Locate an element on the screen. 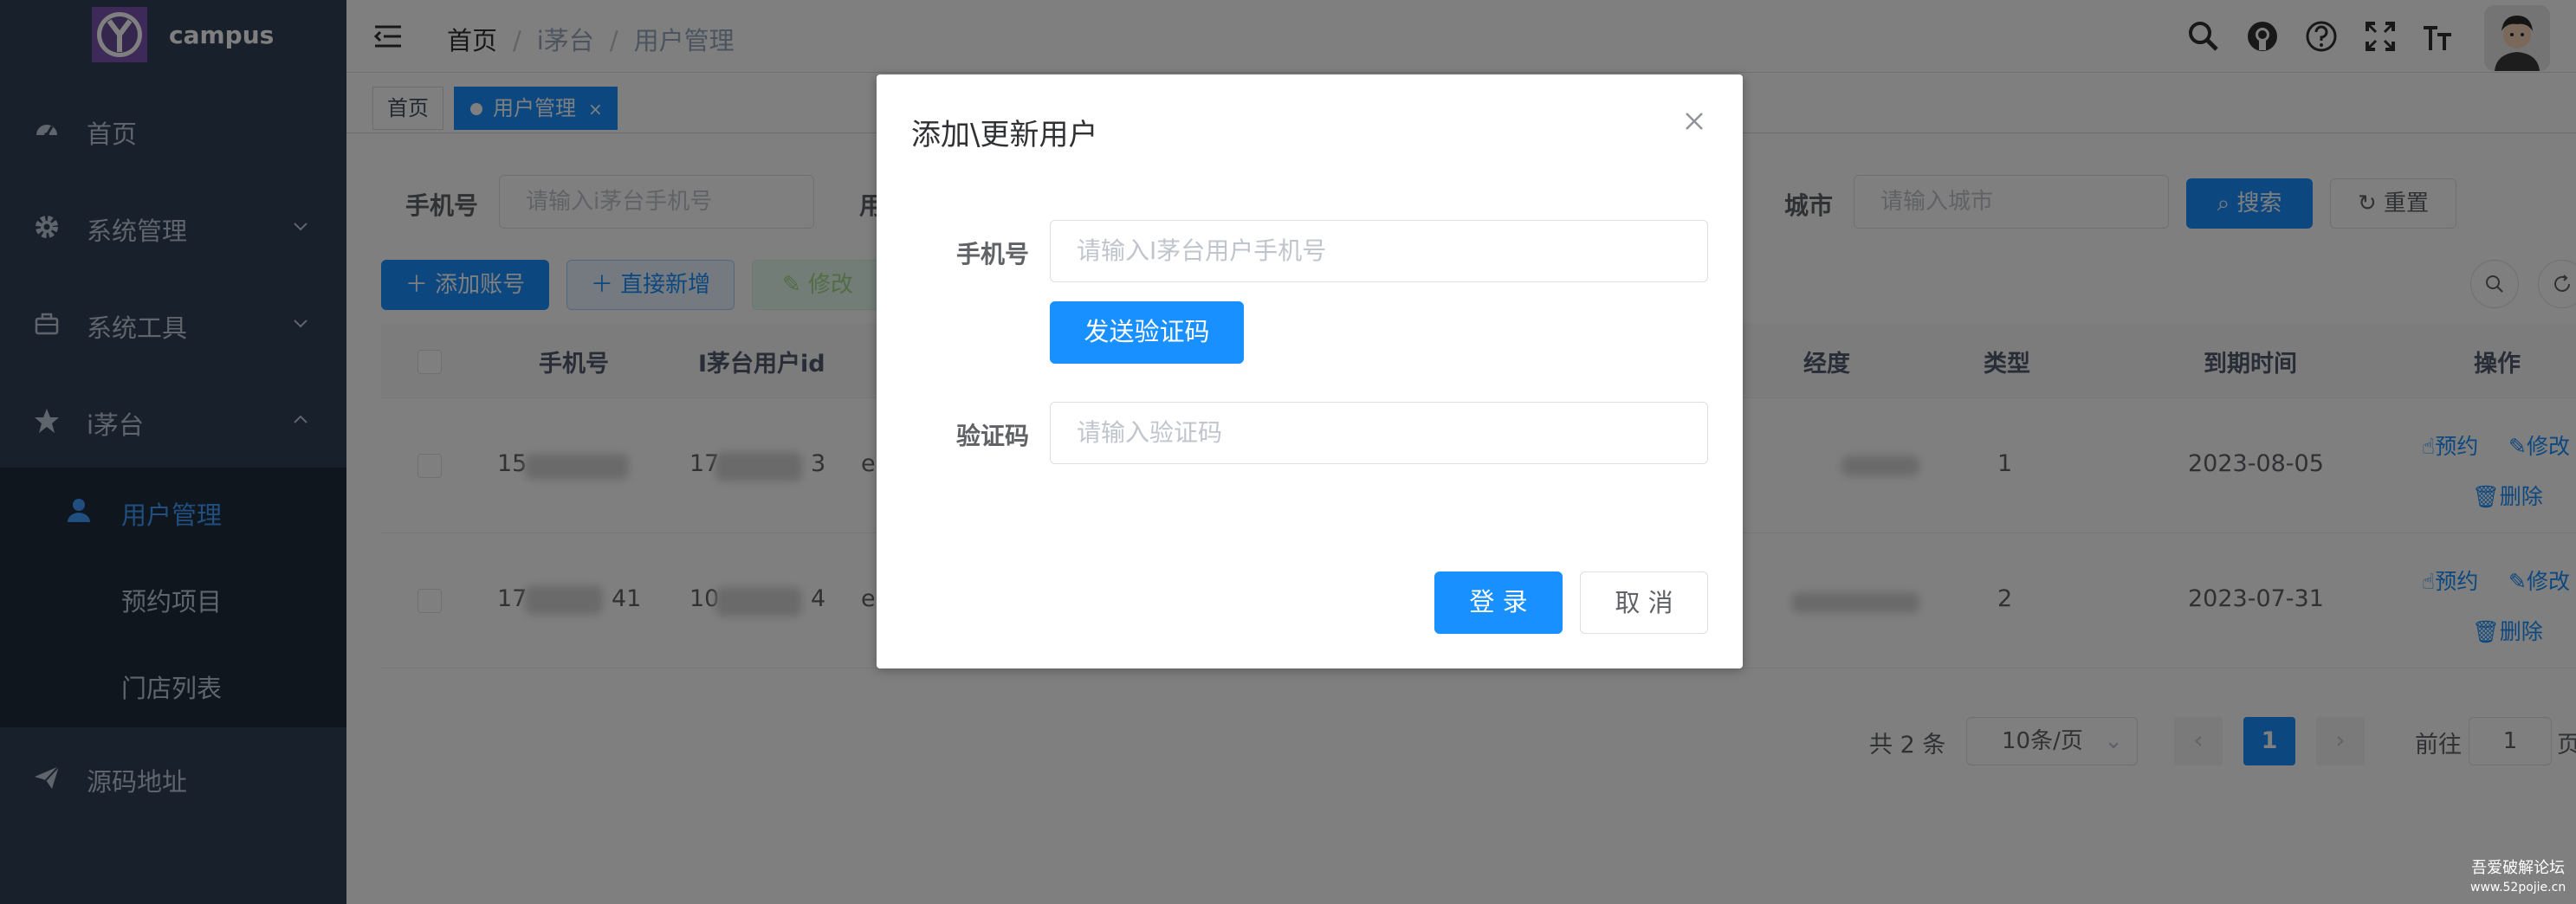 Image resolution: width=2576 pixels, height=904 pixels. close-icon is located at coordinates (1694, 121).